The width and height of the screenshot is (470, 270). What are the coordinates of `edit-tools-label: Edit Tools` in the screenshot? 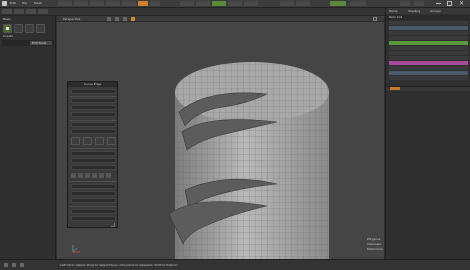 It's located at (39, 42).